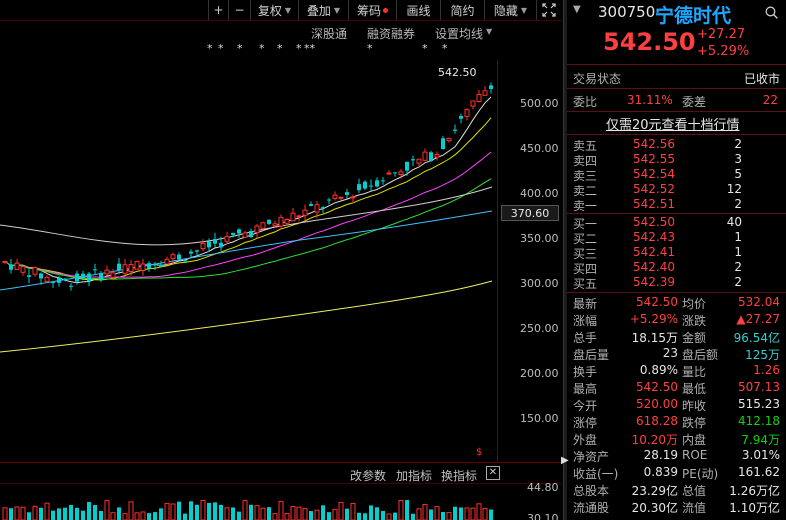  Describe the element at coordinates (759, 302) in the screenshot. I see `stat-value: 532.04` at that location.